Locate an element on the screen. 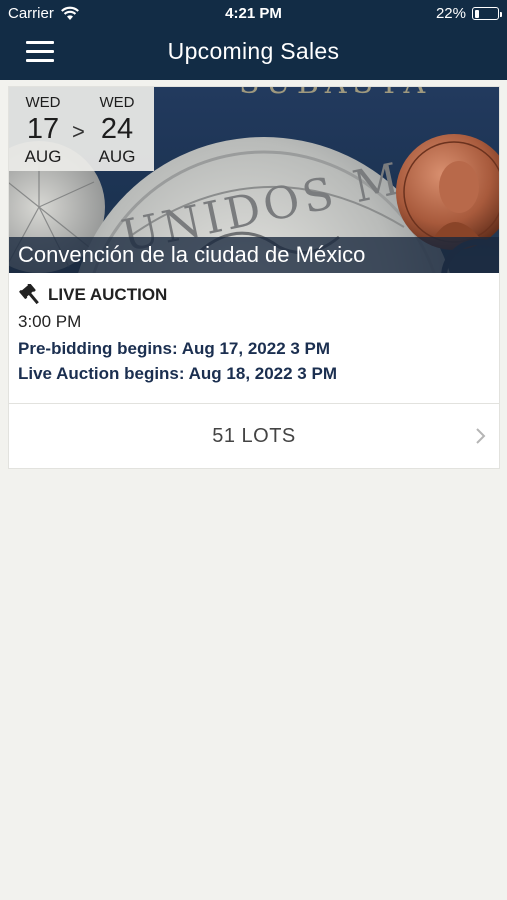 The height and width of the screenshot is (900, 507). top-bar: Carrier 4:21 PM 22% Upcoming Sales is located at coordinates (253, 40).